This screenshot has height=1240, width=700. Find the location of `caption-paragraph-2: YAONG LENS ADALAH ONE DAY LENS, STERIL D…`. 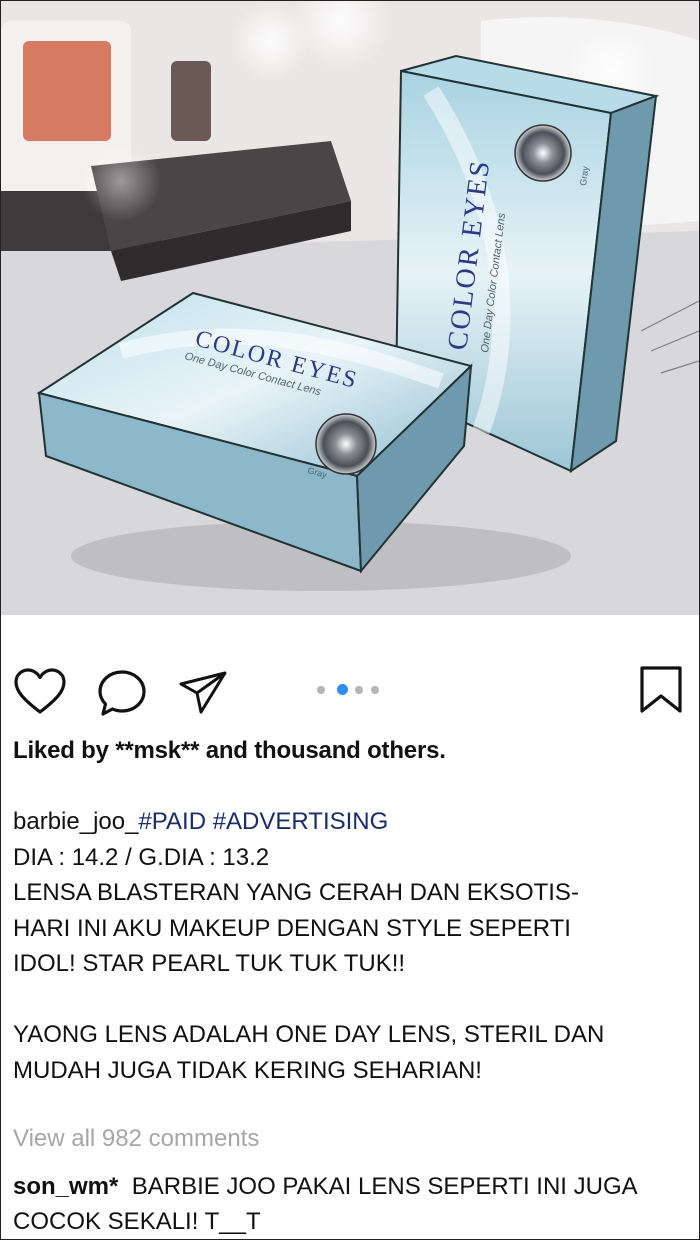

caption-paragraph-2: YAONG LENS ADALAH ONE DAY LENS, STERIL D… is located at coordinates (309, 1052).